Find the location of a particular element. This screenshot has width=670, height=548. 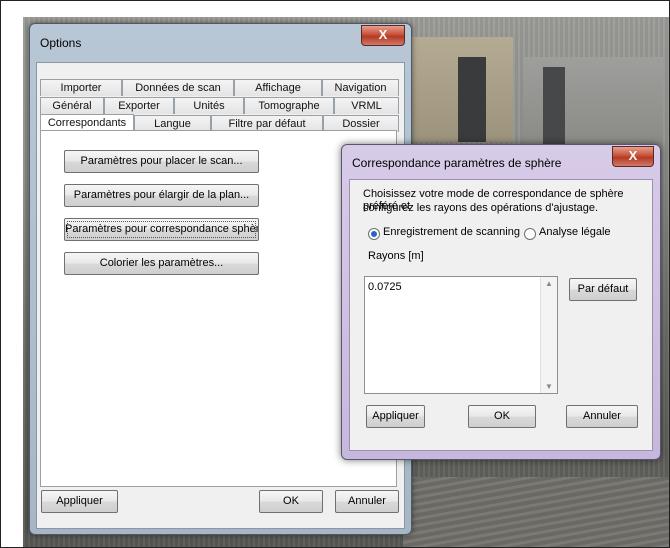

tab-tomographe: Tomographe is located at coordinates (289, 105).